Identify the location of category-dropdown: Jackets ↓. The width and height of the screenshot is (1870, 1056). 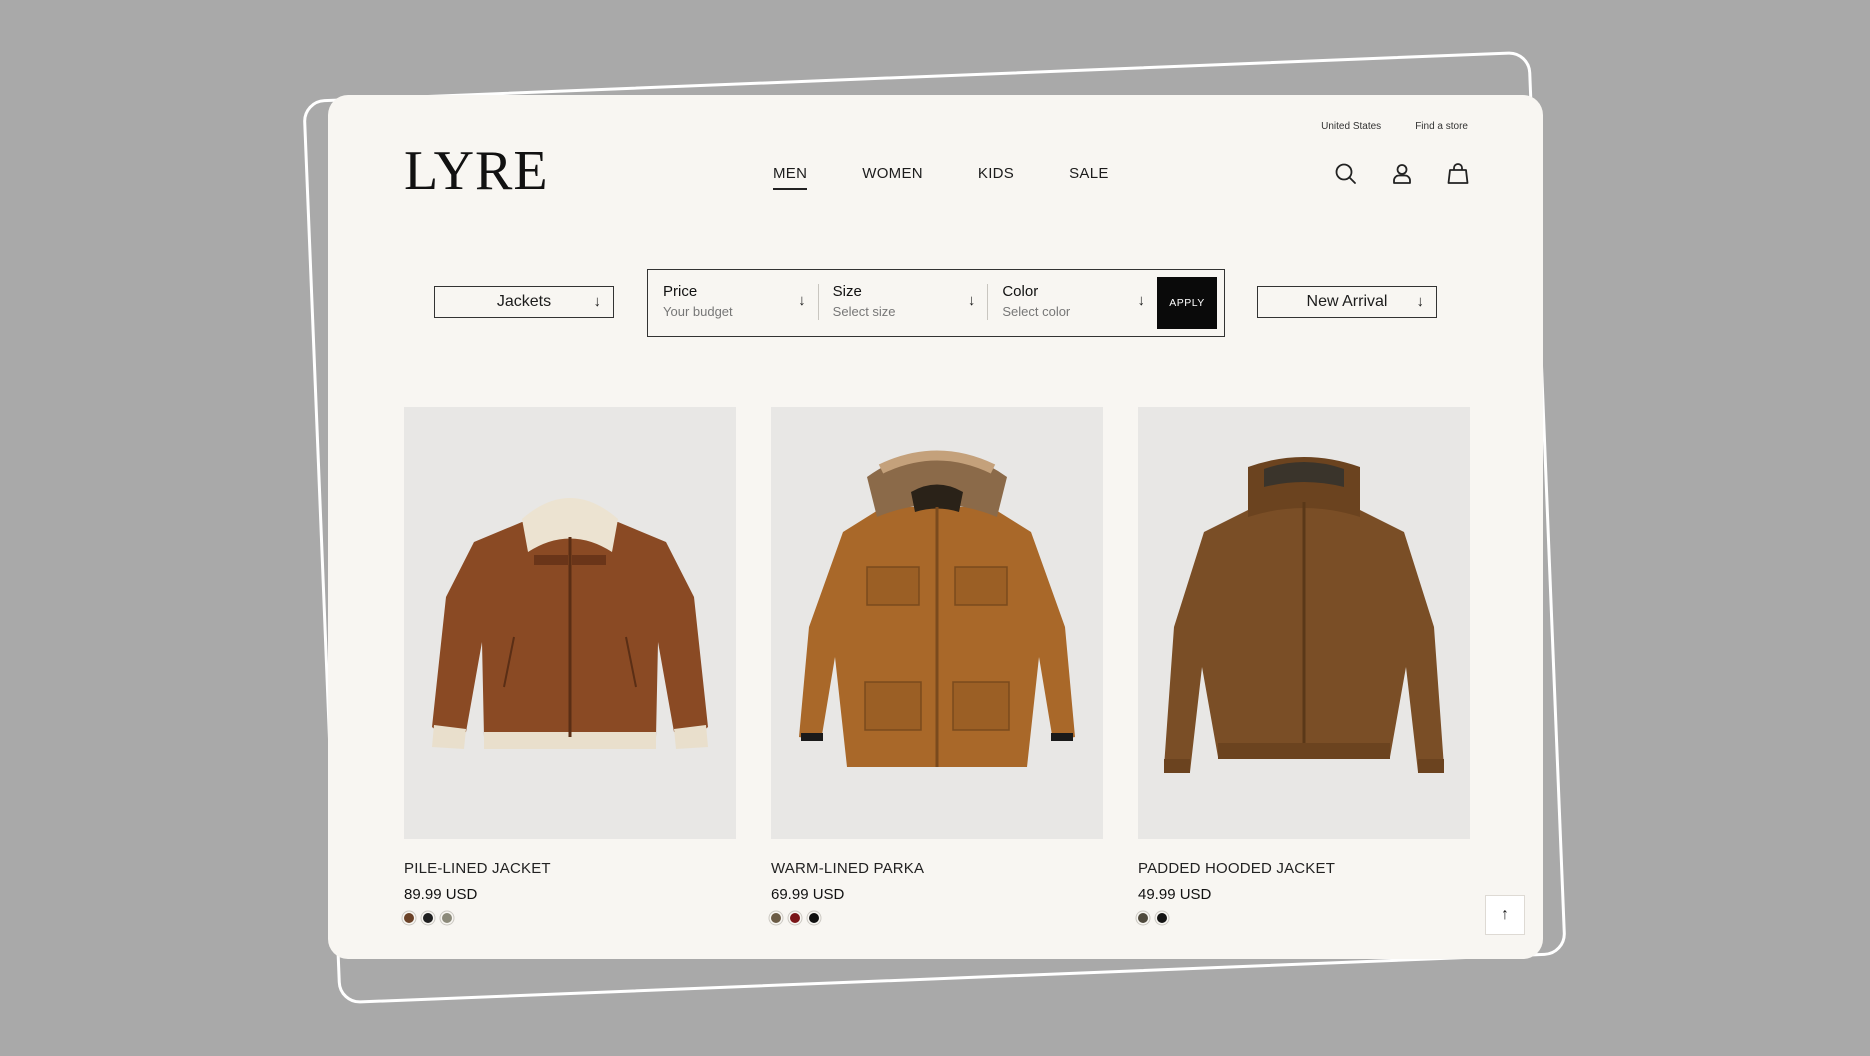
(524, 302).